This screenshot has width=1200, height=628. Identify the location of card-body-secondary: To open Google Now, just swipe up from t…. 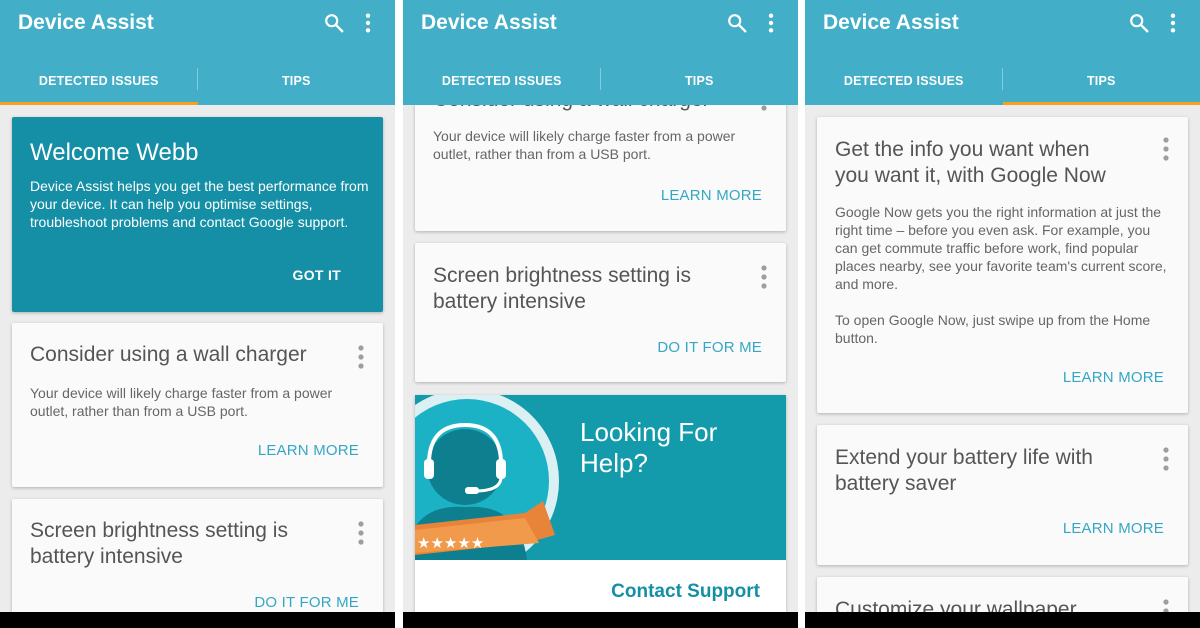
(993, 329).